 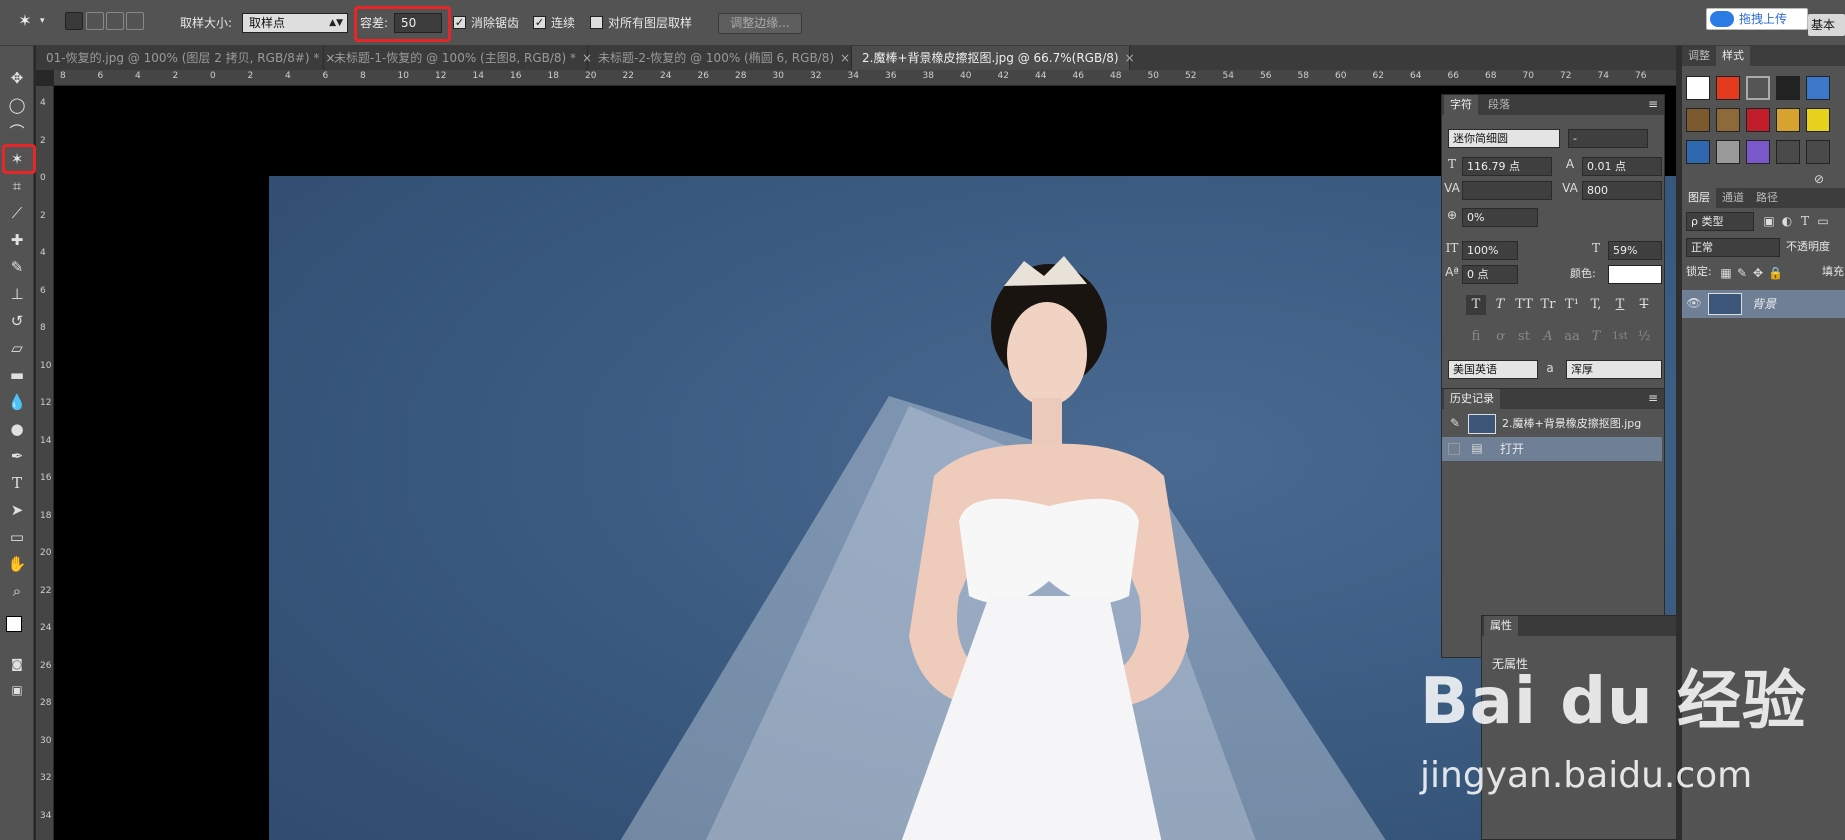 What do you see at coordinates (1572, 305) in the screenshot?
I see `superscript-button: T¹` at bounding box center [1572, 305].